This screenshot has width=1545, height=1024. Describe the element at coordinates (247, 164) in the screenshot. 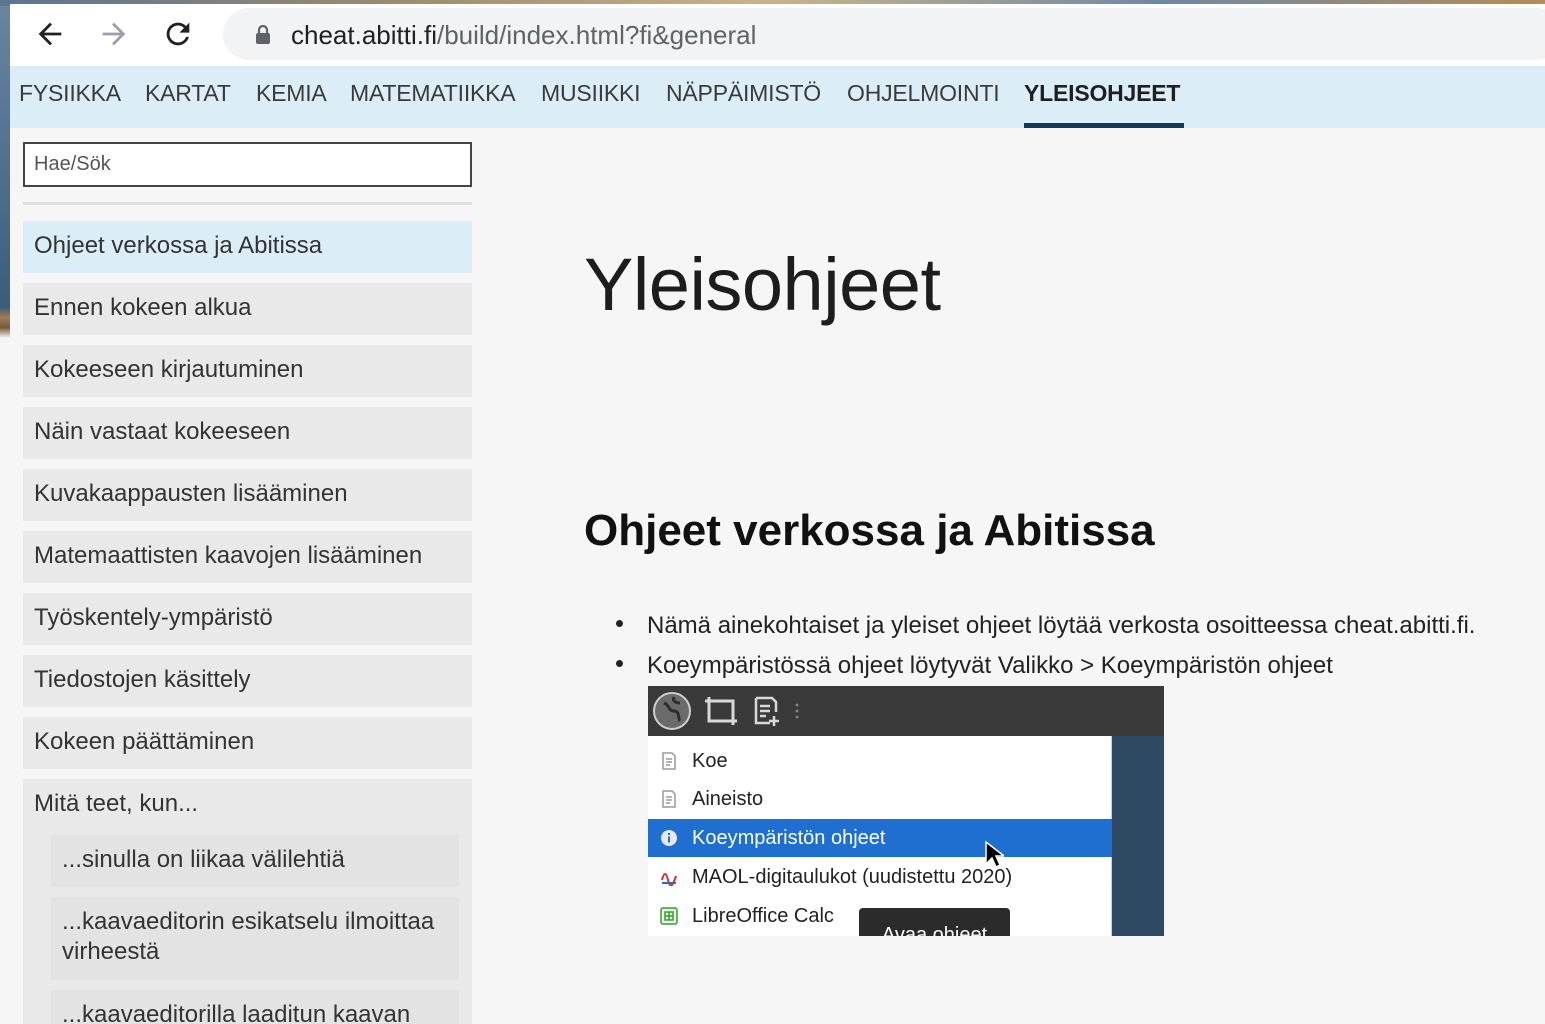

I see `search-input` at that location.